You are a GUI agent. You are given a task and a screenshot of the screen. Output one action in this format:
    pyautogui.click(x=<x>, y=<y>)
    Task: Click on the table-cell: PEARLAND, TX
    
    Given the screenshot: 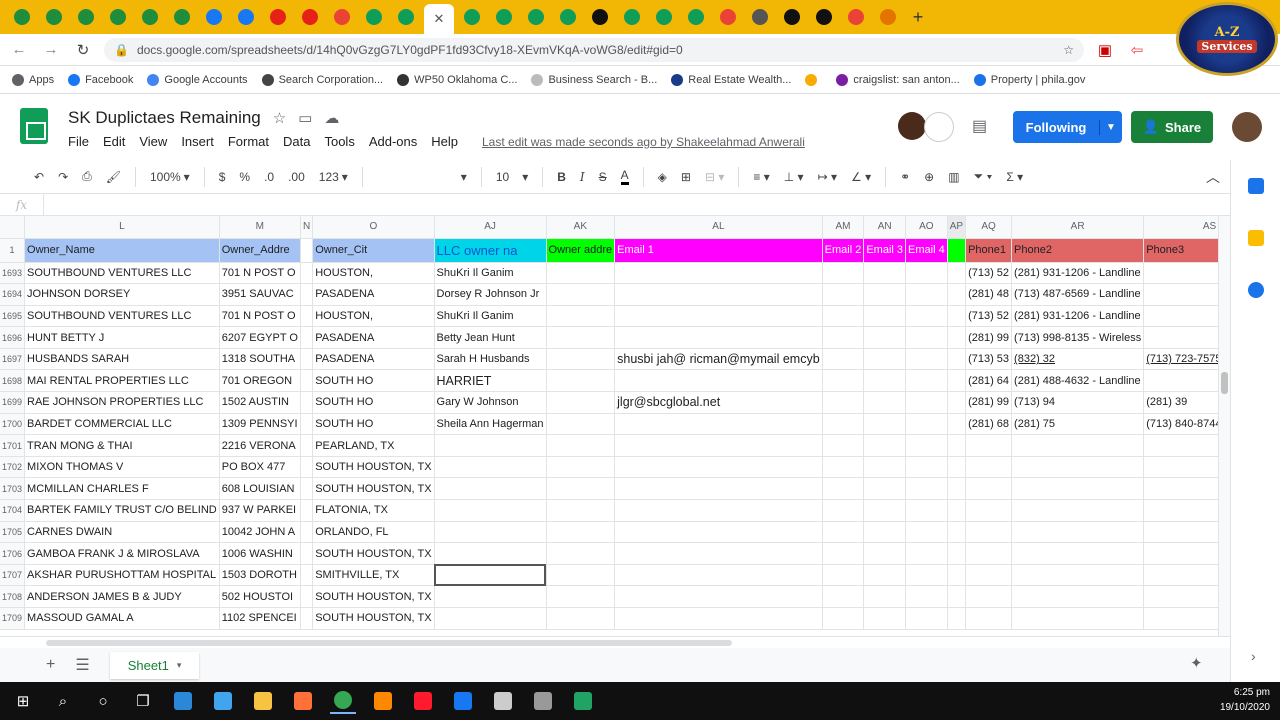 What is the action you would take?
    pyautogui.click(x=373, y=445)
    